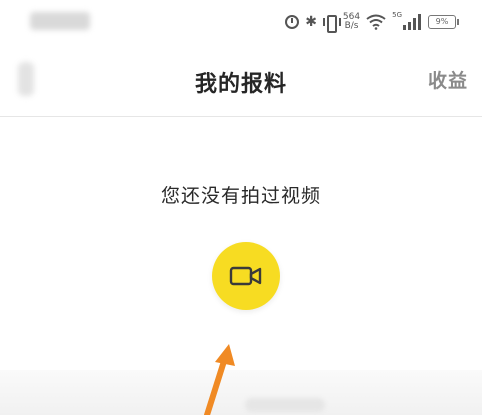 The height and width of the screenshot is (415, 482). I want to click on earnings-link: 收益, so click(448, 79).